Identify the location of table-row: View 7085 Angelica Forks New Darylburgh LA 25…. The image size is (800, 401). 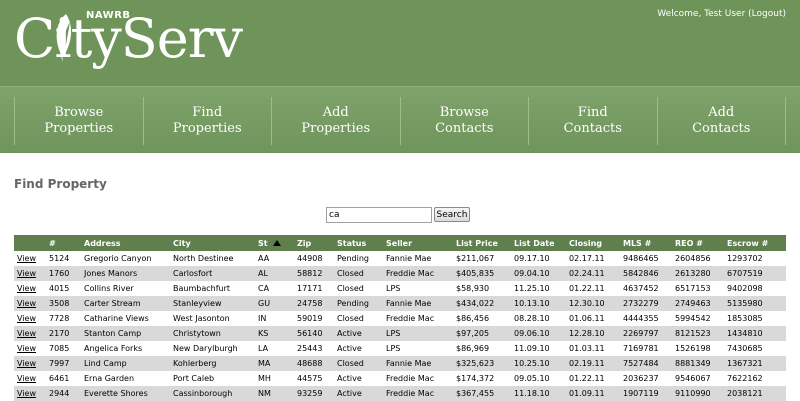
(400, 348).